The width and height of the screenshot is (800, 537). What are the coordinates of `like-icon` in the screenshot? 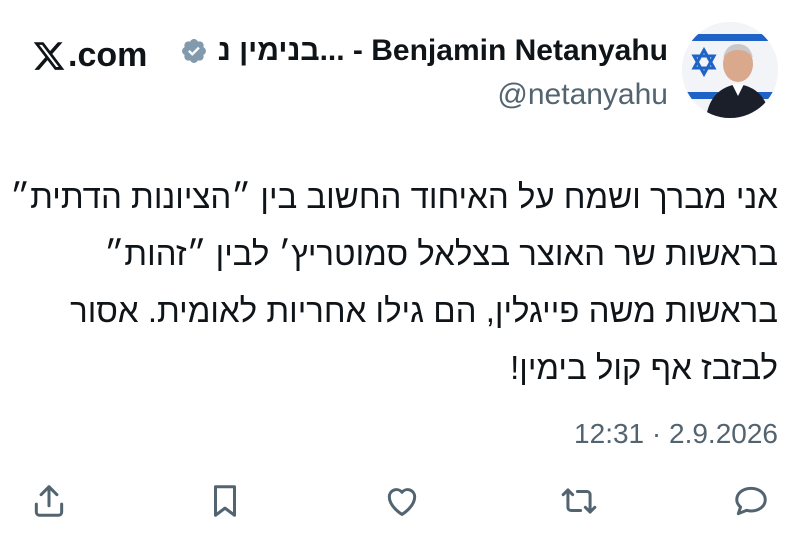 It's located at (402, 501).